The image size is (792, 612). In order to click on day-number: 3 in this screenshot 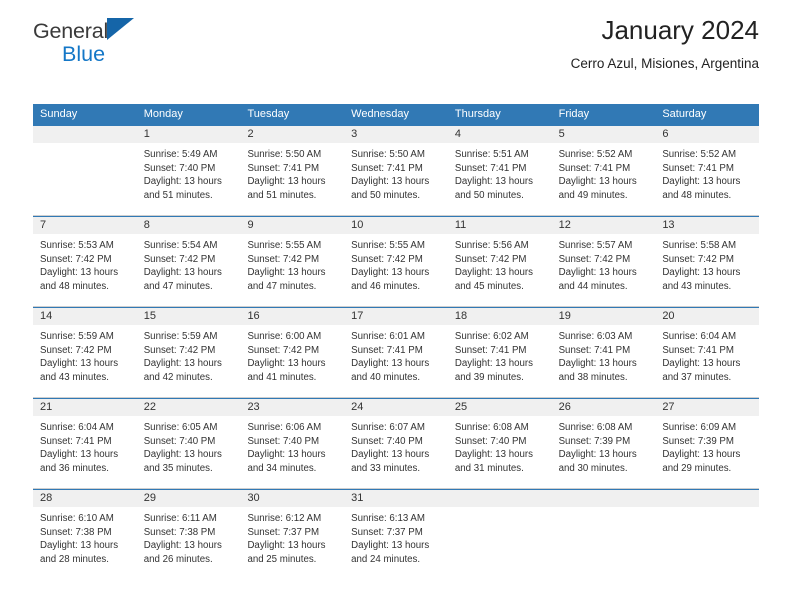, I will do `click(354, 134)`.